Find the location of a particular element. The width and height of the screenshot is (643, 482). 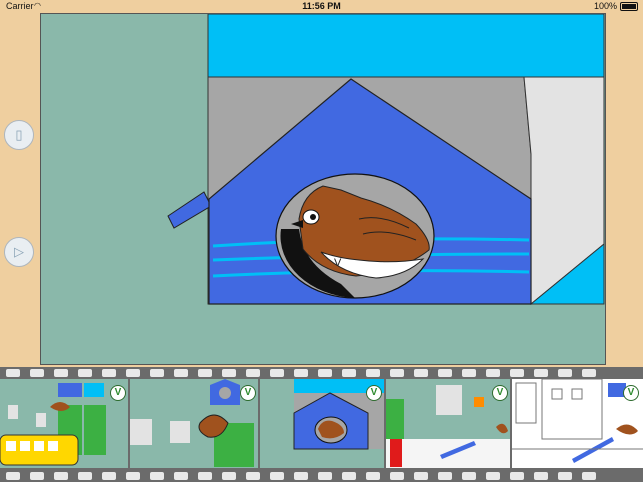

status-bar: Carrier ◠ 11:56 PM 100% is located at coordinates (321, 7).